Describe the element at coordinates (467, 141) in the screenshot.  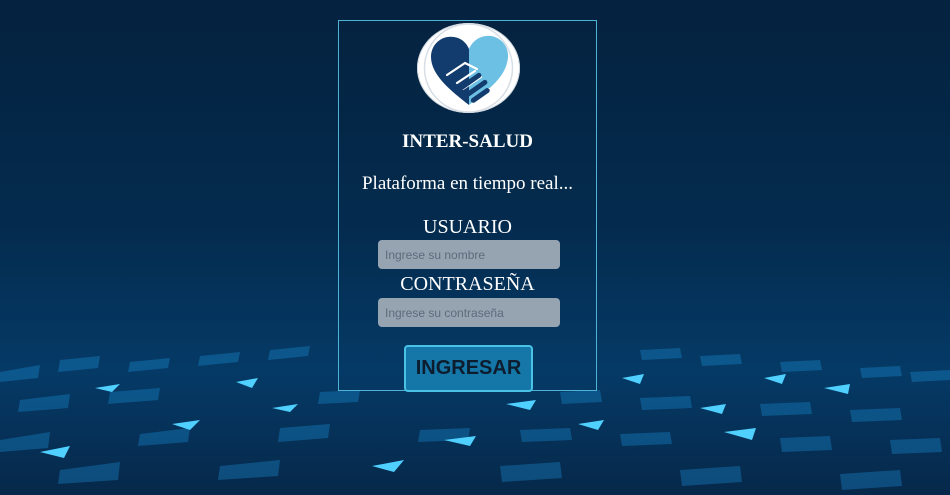
I see `app-title: INTER-SALUD` at that location.